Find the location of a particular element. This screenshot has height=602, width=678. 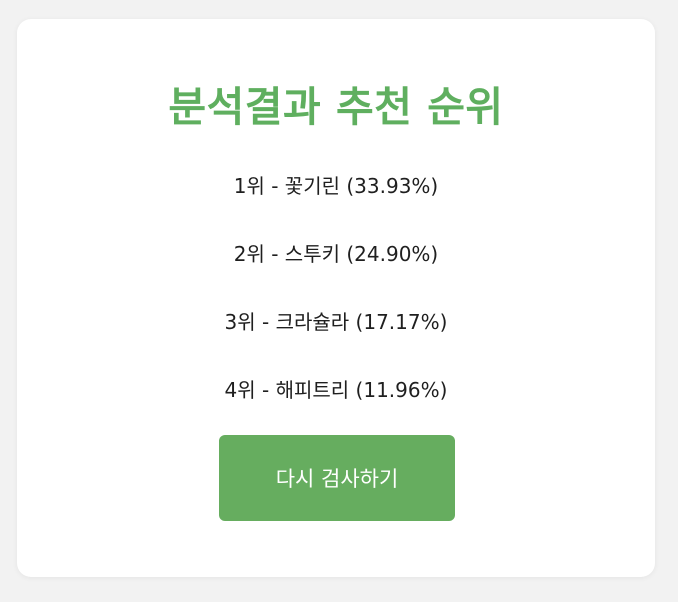

page-title: 분석결과 추천 순위 is located at coordinates (336, 107).